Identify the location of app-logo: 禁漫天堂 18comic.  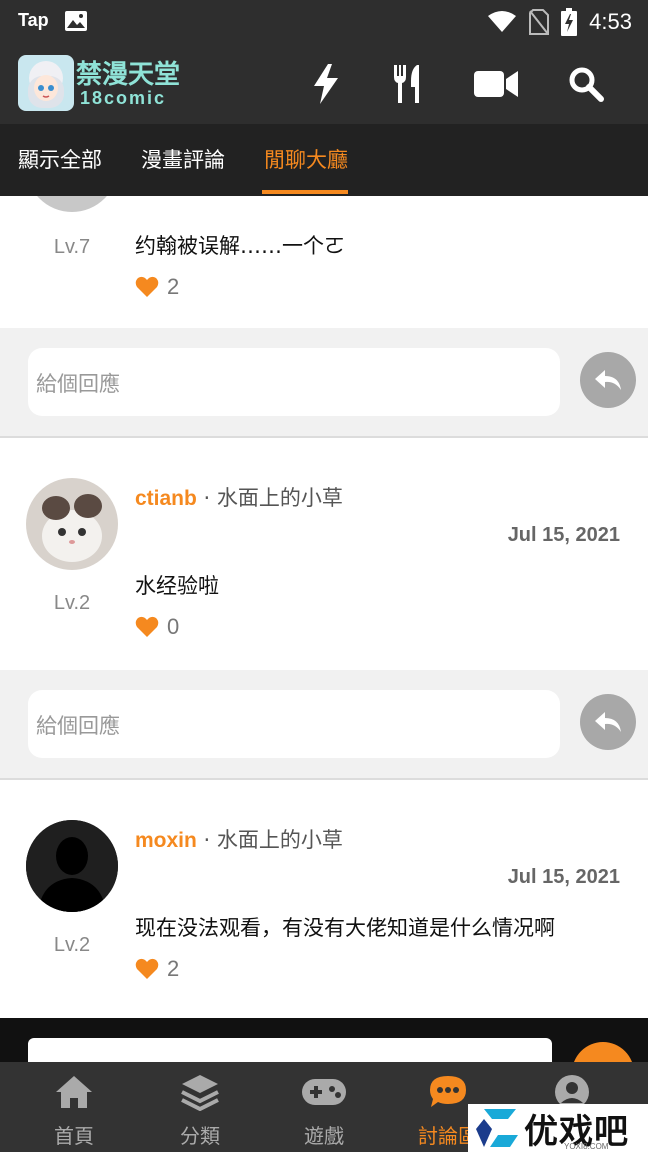
(108, 84).